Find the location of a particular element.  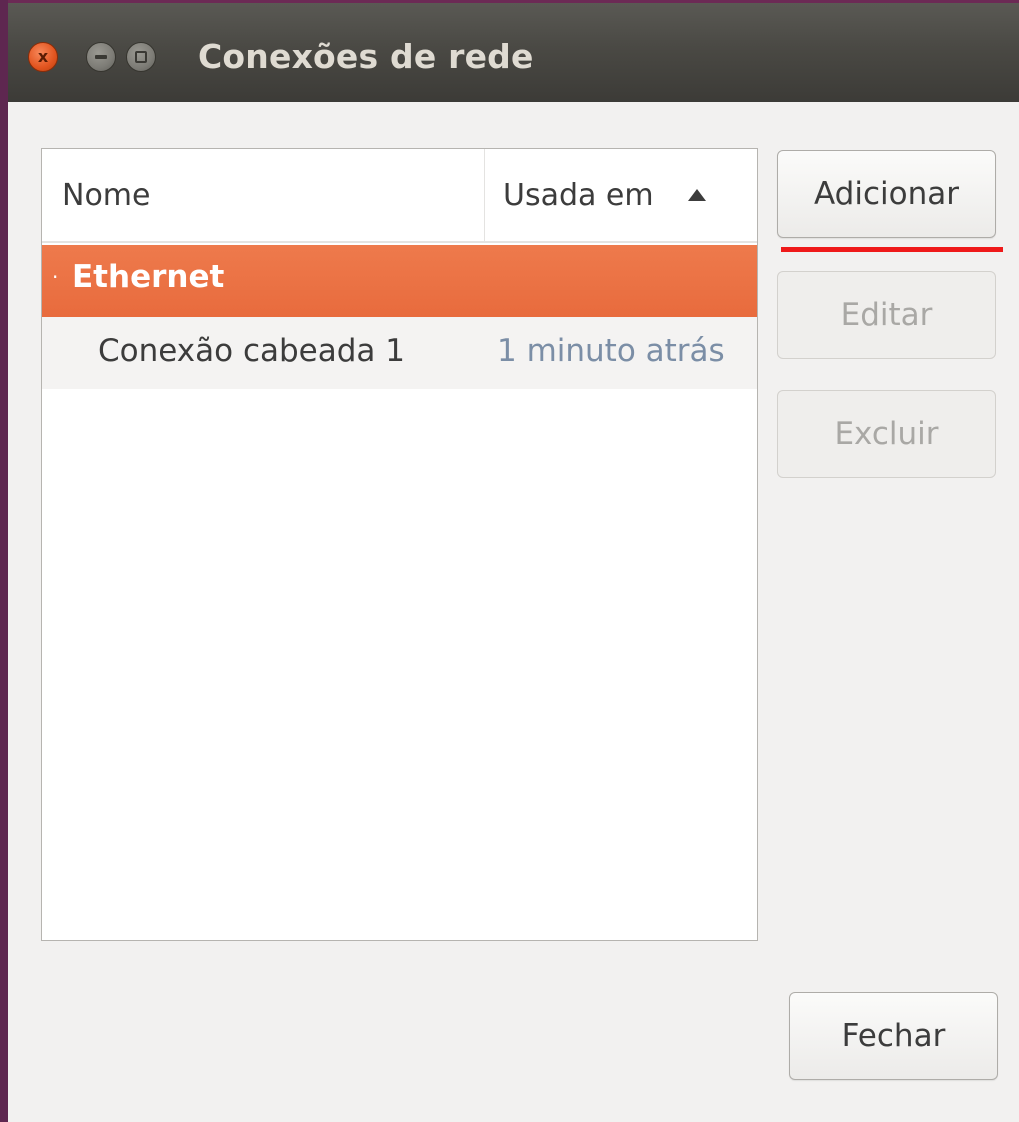

connection-name: Conexão cabeada 1 is located at coordinates (251, 351).